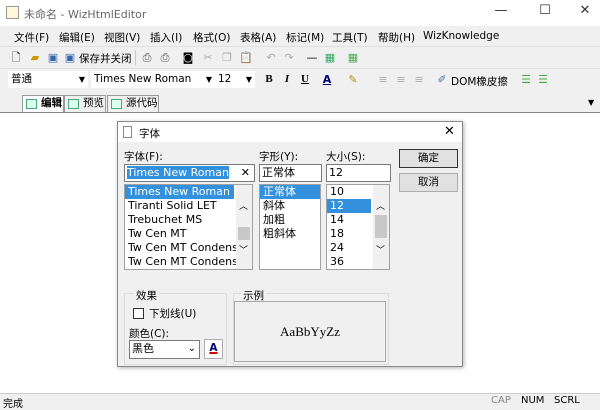 Image resolution: width=600 pixels, height=410 pixels. Describe the element at coordinates (545, 13) in the screenshot. I see `maximize-button: ☐` at that location.